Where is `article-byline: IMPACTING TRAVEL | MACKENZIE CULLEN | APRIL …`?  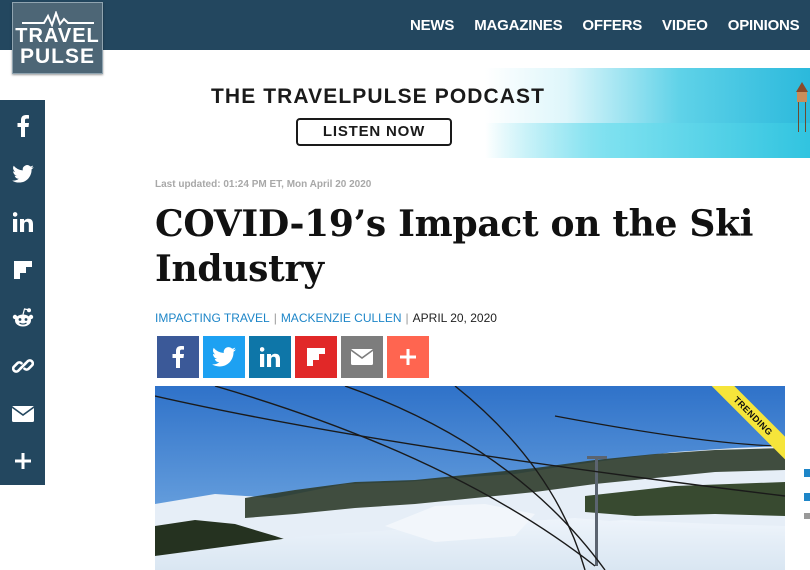 article-byline: IMPACTING TRAVEL | MACKENZIE CULLEN | APRIL … is located at coordinates (326, 318).